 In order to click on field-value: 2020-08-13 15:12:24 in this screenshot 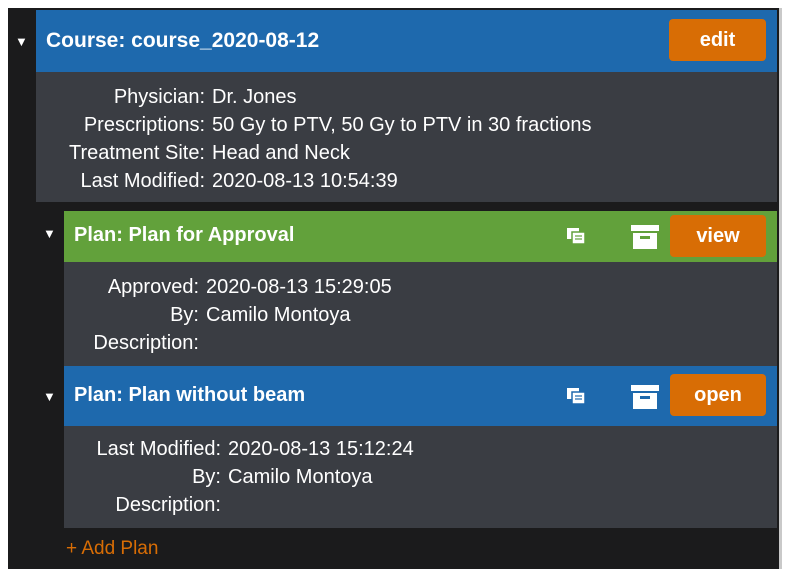, I will do `click(321, 449)`.